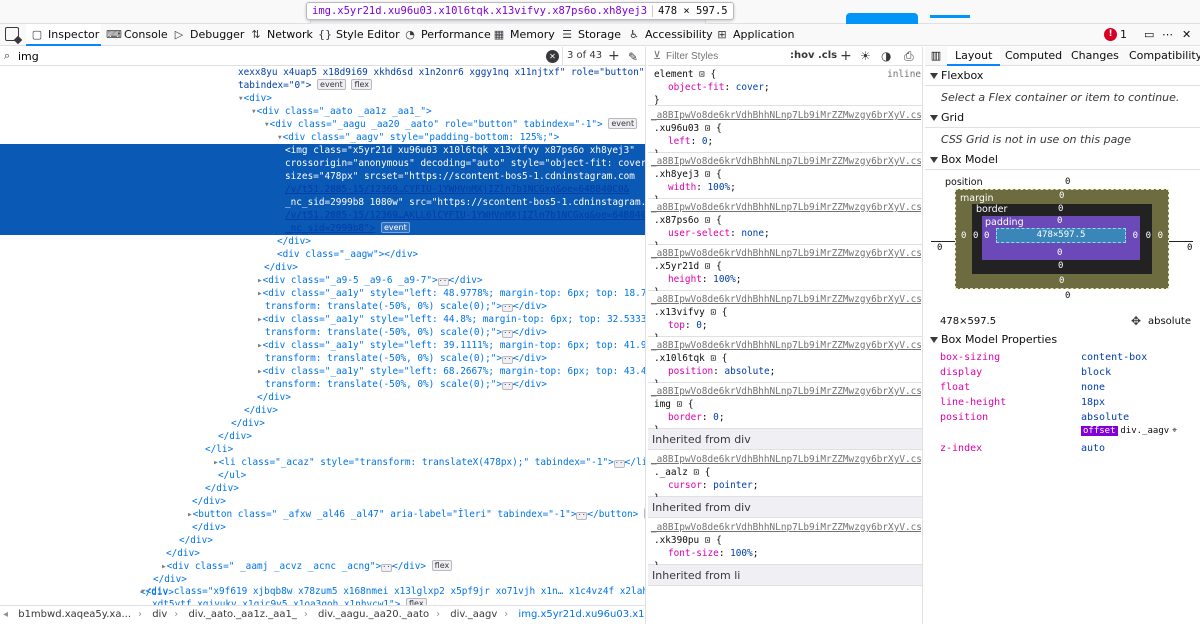  What do you see at coordinates (1174, 431) in the screenshot?
I see `target-icon: ⌖` at bounding box center [1174, 431].